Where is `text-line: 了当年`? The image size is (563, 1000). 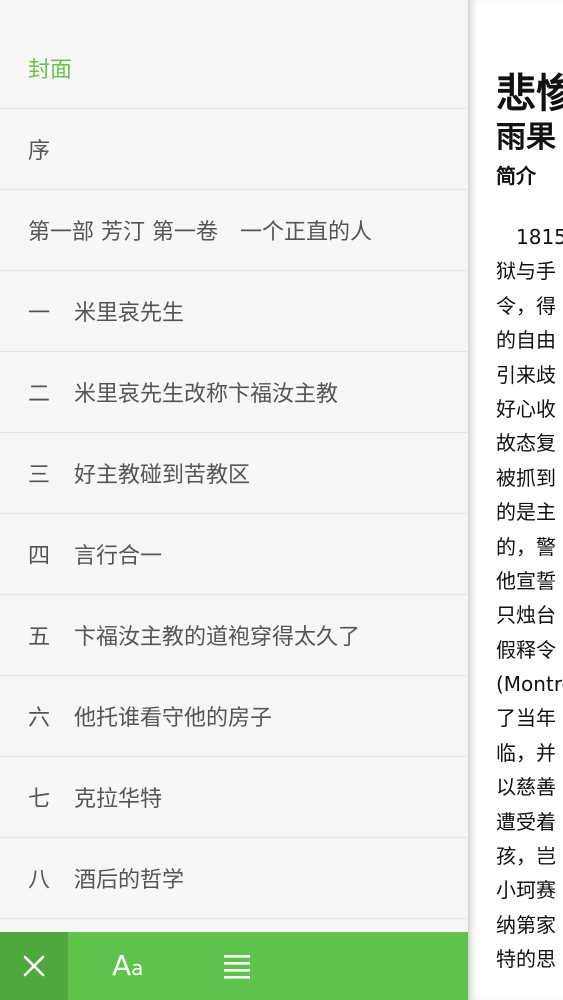
text-line: 了当年 is located at coordinates (526, 718).